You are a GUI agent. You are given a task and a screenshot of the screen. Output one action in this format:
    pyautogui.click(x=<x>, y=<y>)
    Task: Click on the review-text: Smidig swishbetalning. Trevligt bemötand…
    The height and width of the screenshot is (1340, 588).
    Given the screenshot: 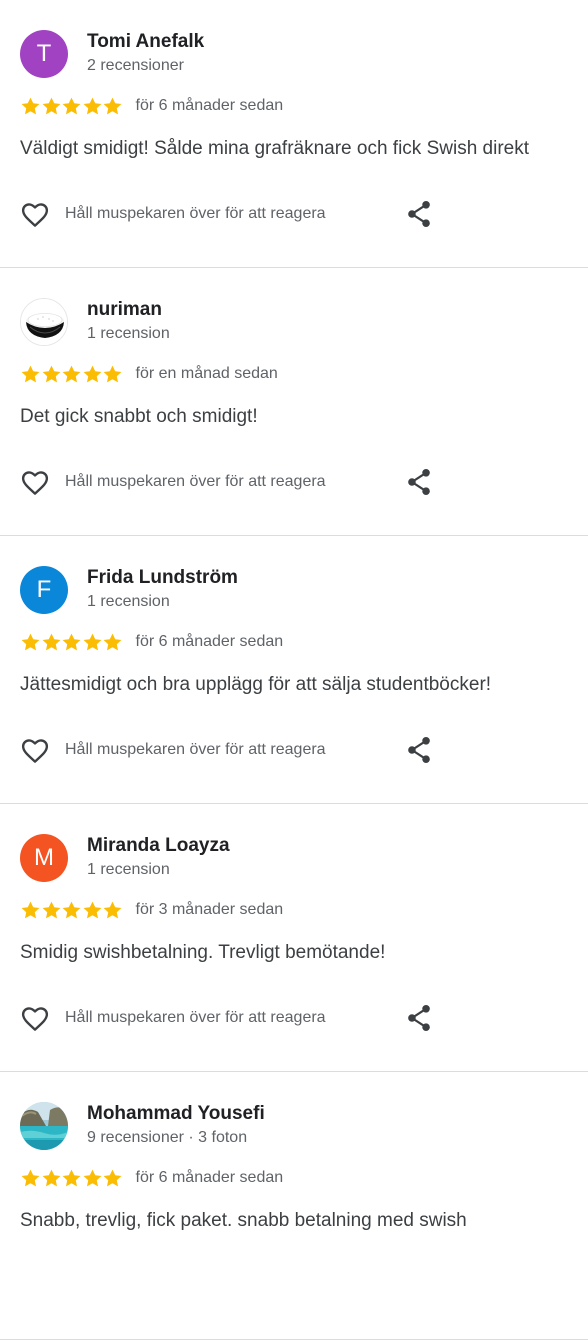 What is the action you would take?
    pyautogui.click(x=203, y=952)
    